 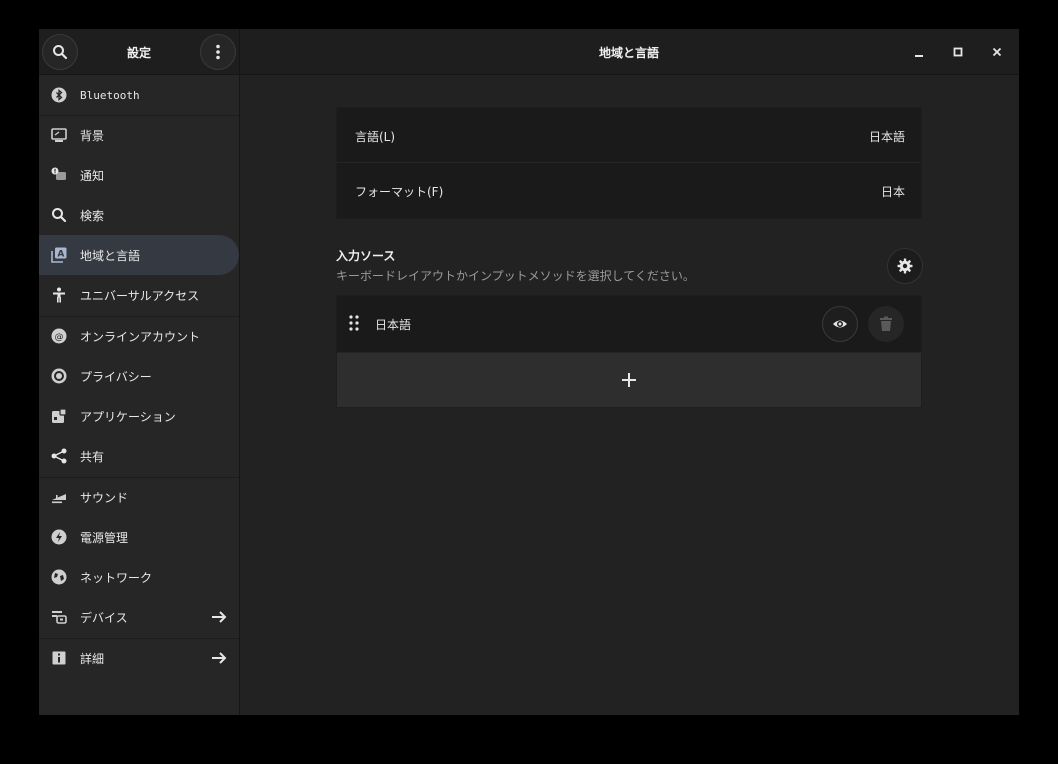 I want to click on sidebar-item-label: ユニバーサルアクセス, so click(x=140, y=295).